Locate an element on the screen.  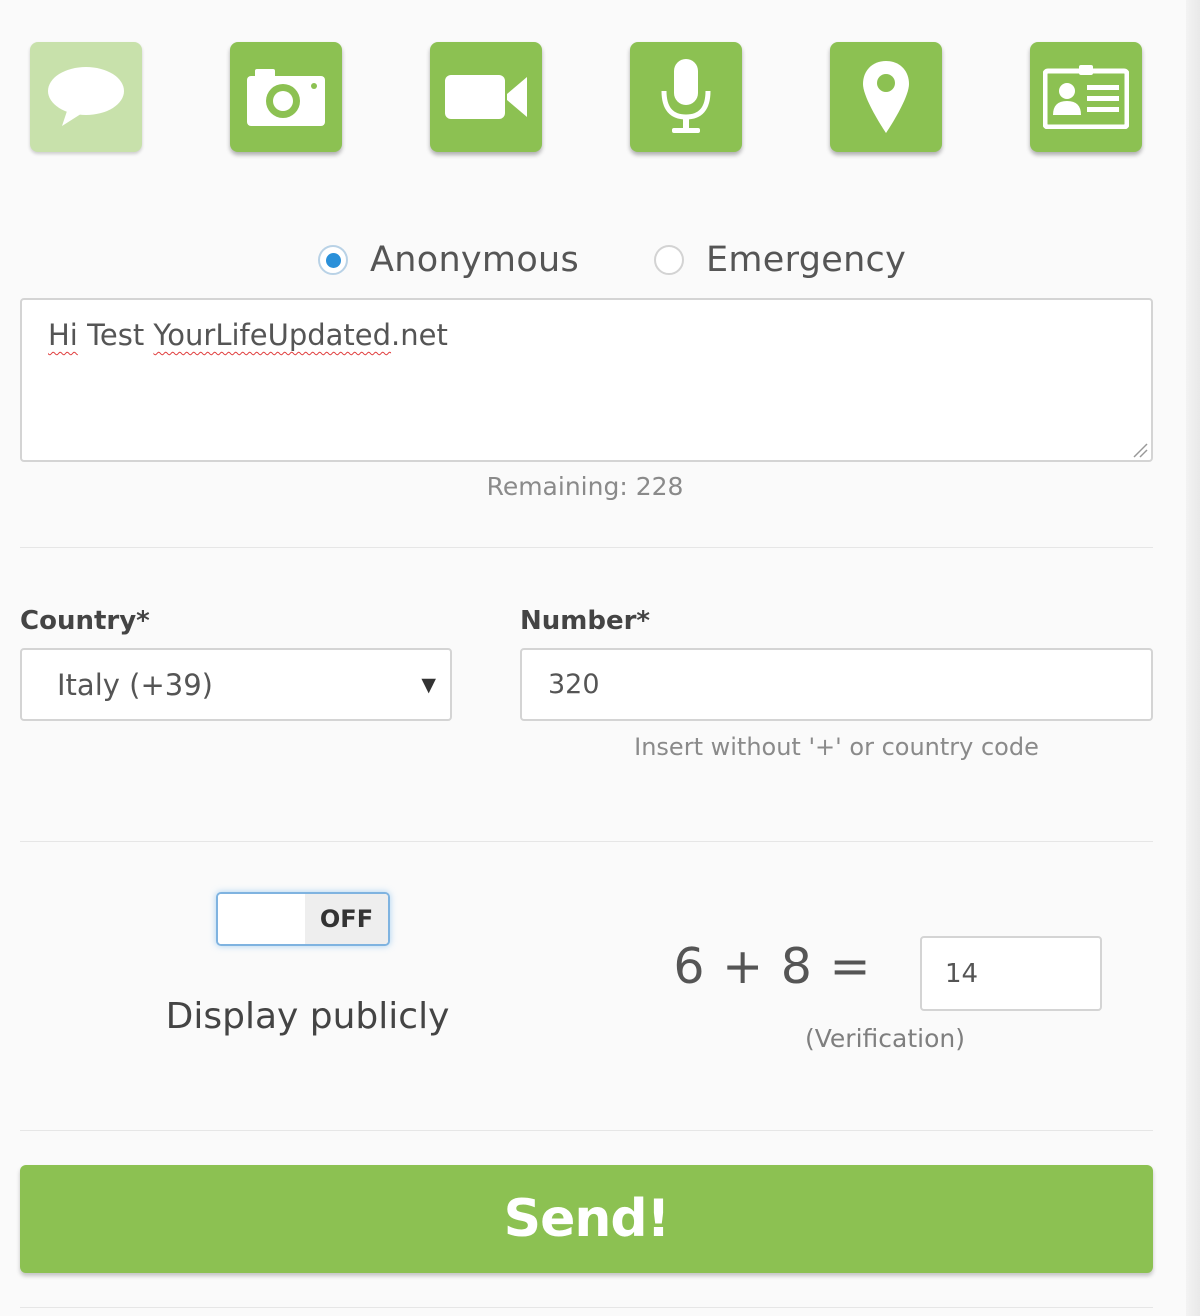
display-publicly-toggle: OFF is located at coordinates (303, 919).